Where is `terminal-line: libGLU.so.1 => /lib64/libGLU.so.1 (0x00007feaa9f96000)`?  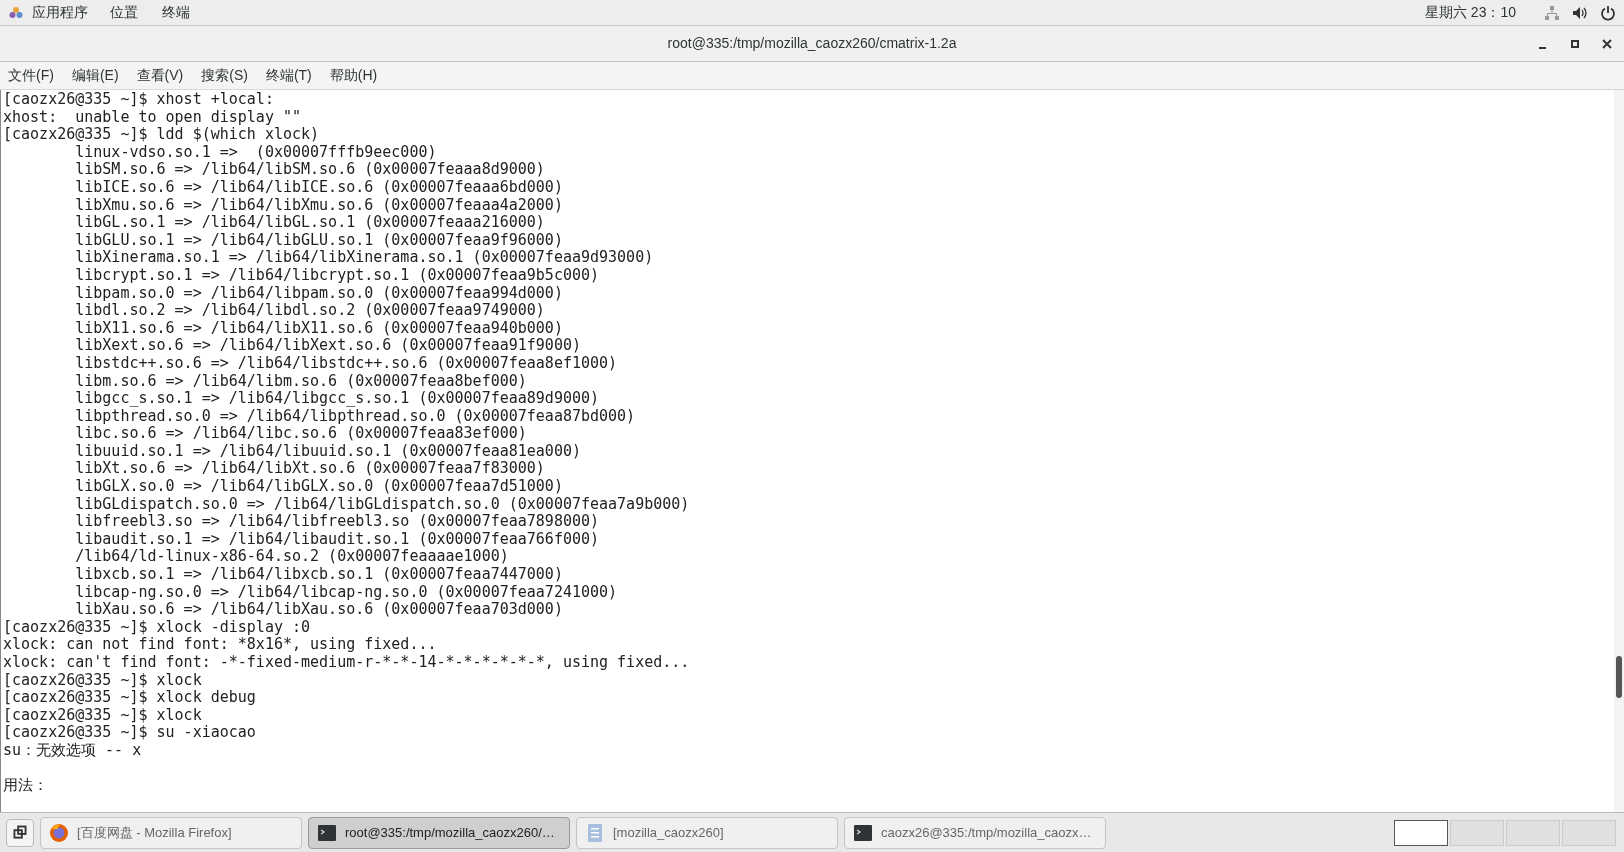
terminal-line: libGLU.so.1 => /lib64/libGLU.so.1 (0x00007feaa9f96000) is located at coordinates (319, 240).